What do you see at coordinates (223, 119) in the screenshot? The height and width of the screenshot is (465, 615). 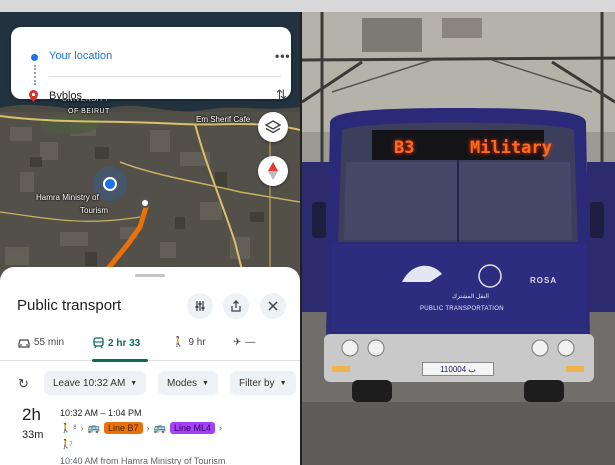 I see `map-label-em-sherif: Em Sherif Cafe` at bounding box center [223, 119].